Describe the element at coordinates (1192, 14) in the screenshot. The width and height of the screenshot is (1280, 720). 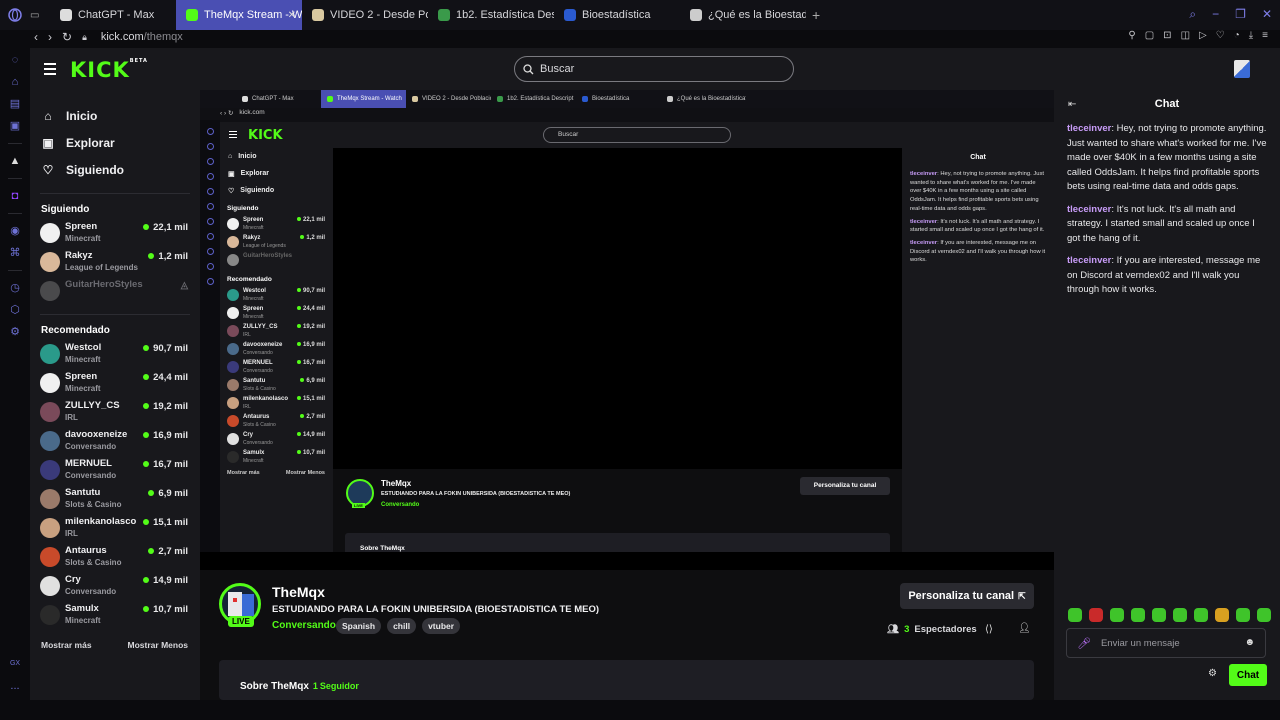
I see `search-tabs-icon: ⌕` at that location.